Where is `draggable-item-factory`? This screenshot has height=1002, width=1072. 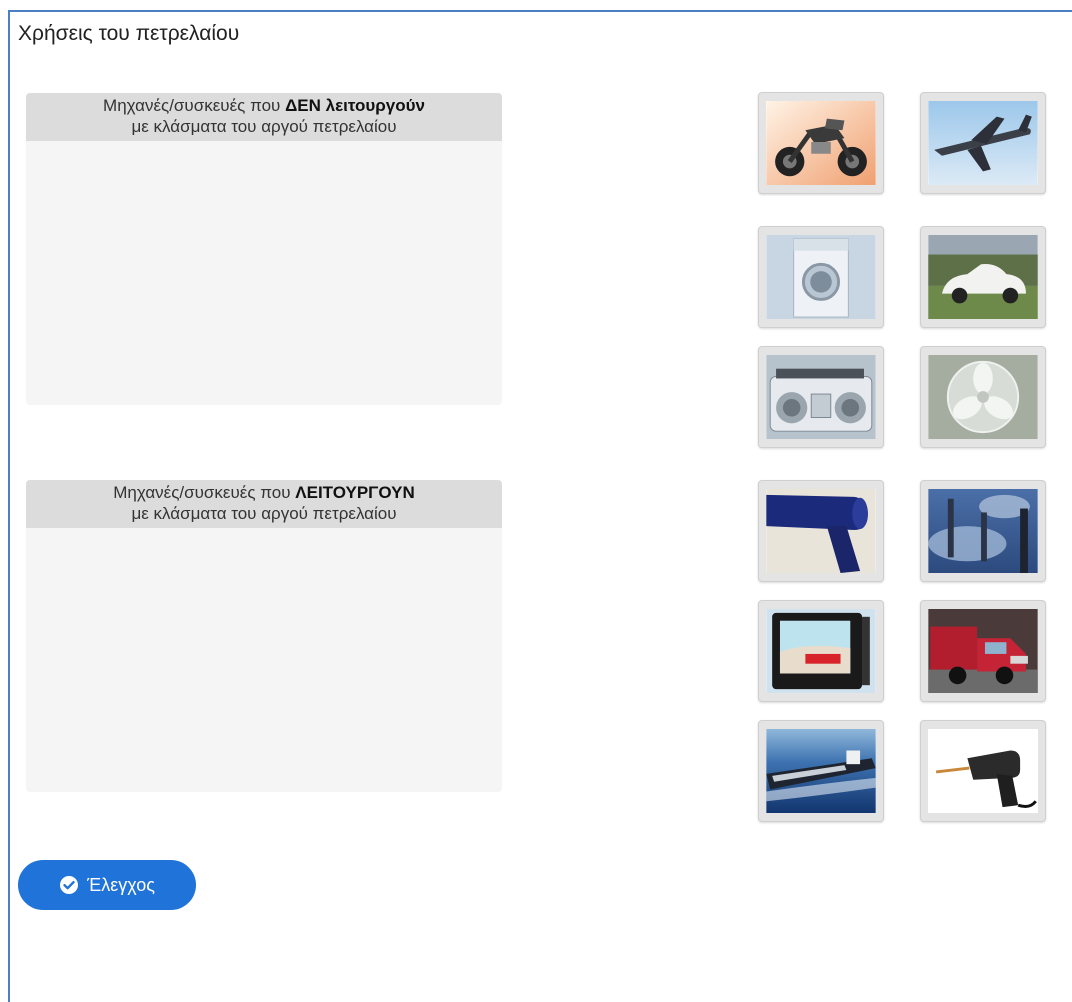
draggable-item-factory is located at coordinates (983, 531).